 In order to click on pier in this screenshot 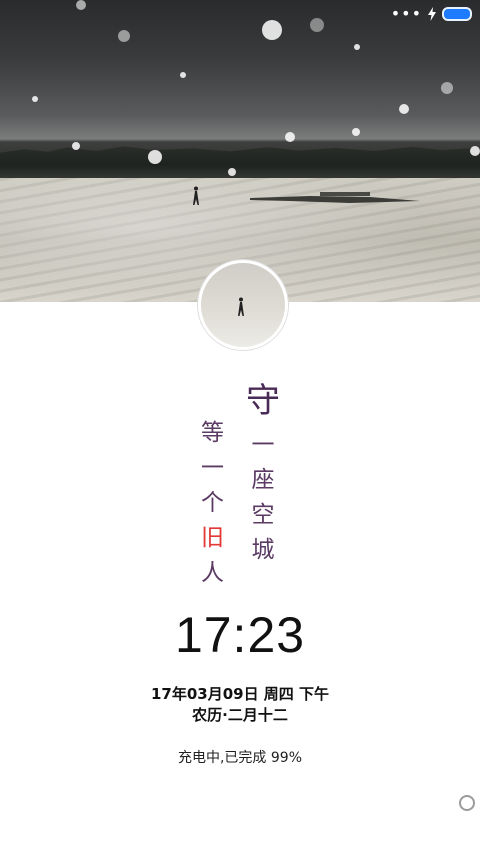, I will do `click(335, 197)`.